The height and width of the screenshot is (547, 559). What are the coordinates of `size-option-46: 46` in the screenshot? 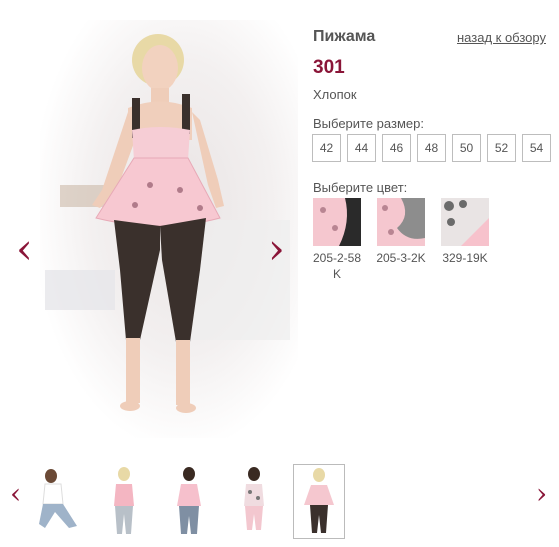 It's located at (396, 148).